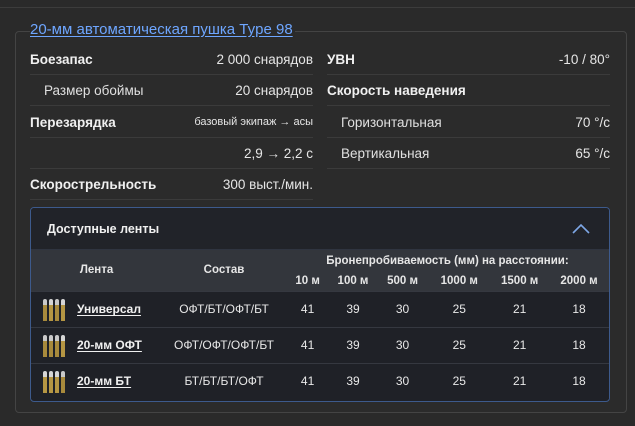 This screenshot has height=426, width=635. Describe the element at coordinates (353, 281) in the screenshot. I see `col-header-distance: 100 м` at that location.